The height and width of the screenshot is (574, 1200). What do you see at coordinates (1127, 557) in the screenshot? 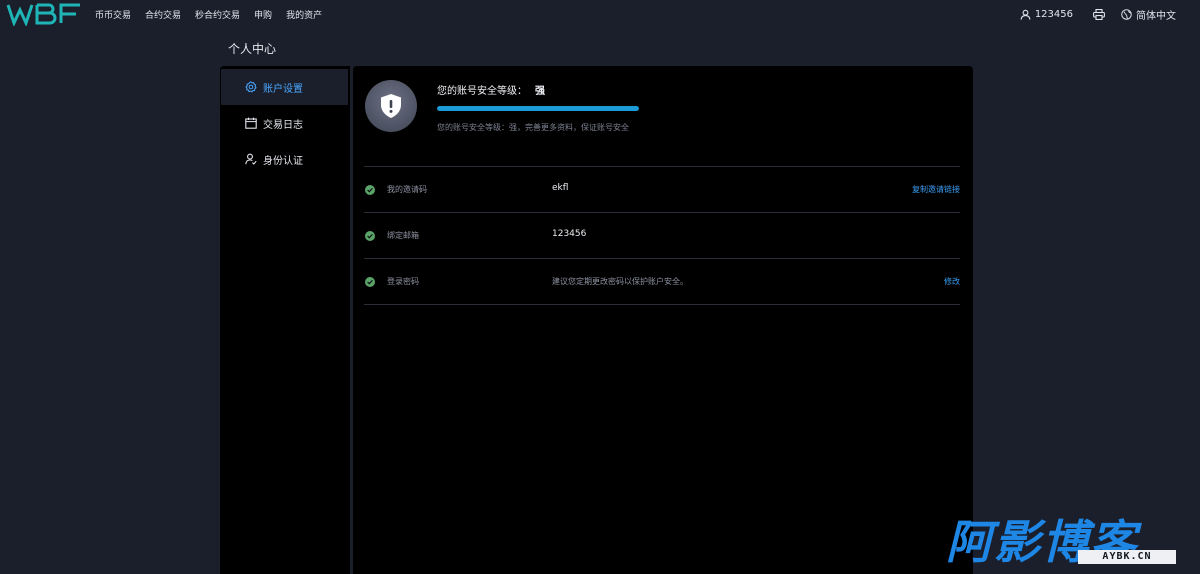
I see `watermark-sub: AYBK.CN` at bounding box center [1127, 557].